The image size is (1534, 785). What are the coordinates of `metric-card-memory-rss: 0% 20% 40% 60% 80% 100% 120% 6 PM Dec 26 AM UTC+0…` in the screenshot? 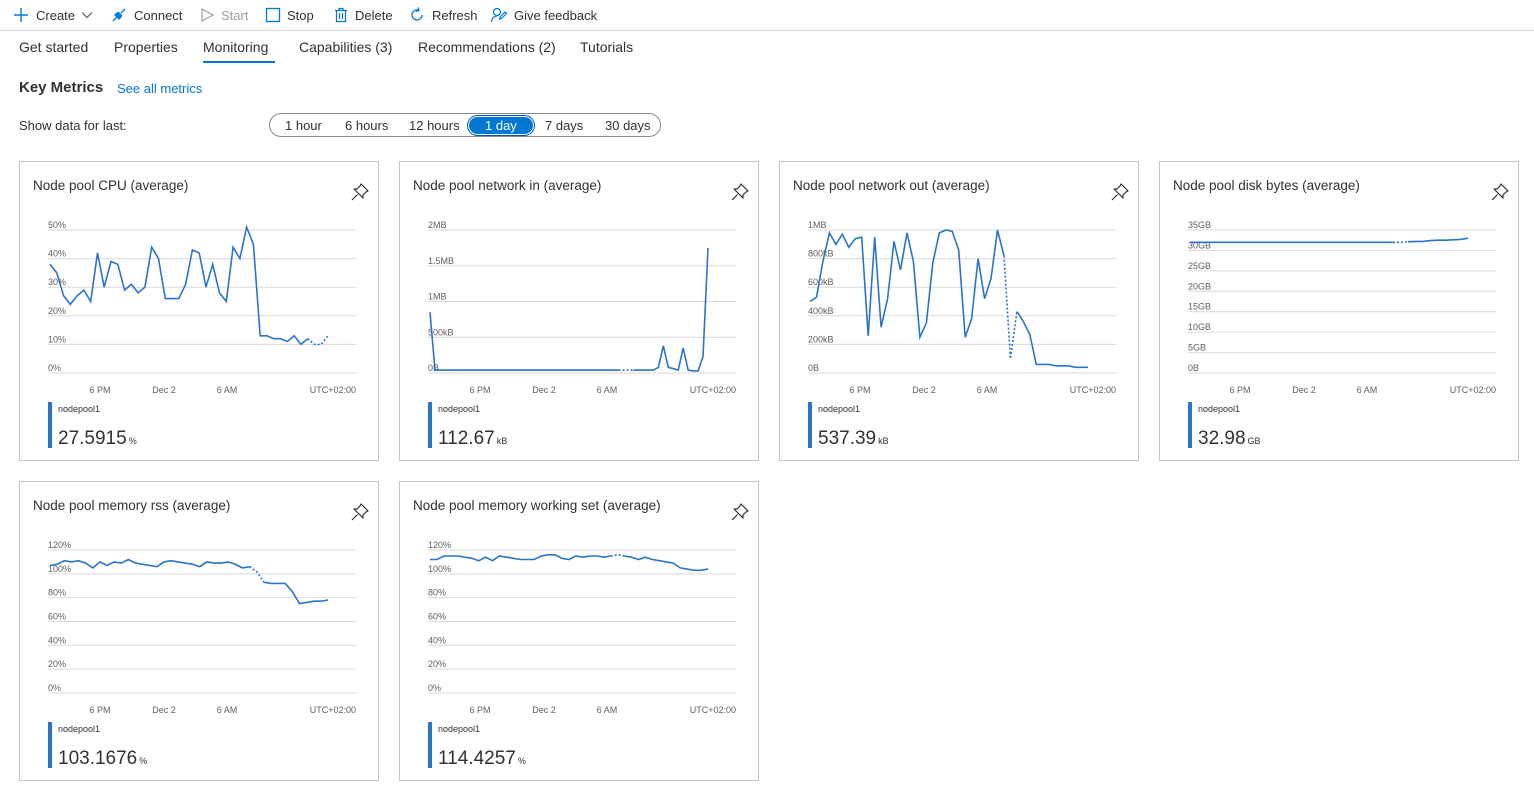 It's located at (199, 631).